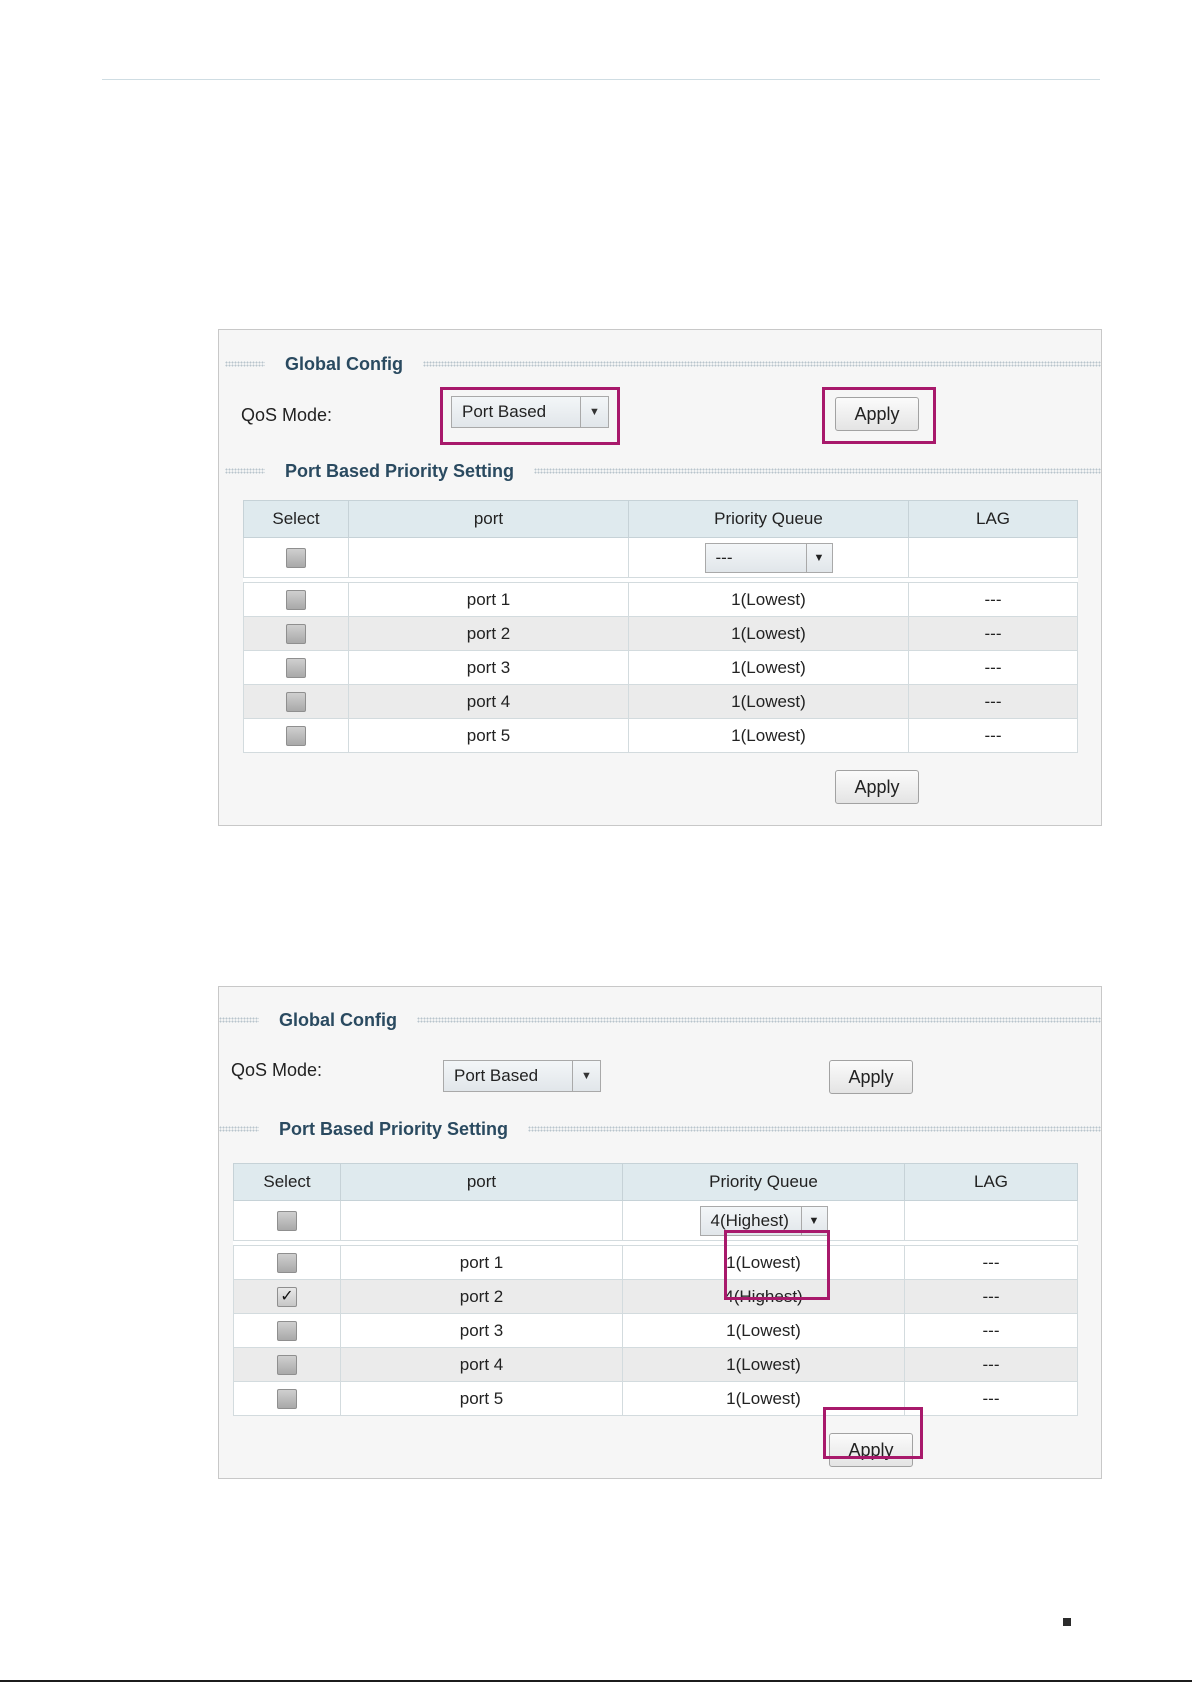 The height and width of the screenshot is (1685, 1192). What do you see at coordinates (879, 415) in the screenshot?
I see `highlight-box-apply-global` at bounding box center [879, 415].